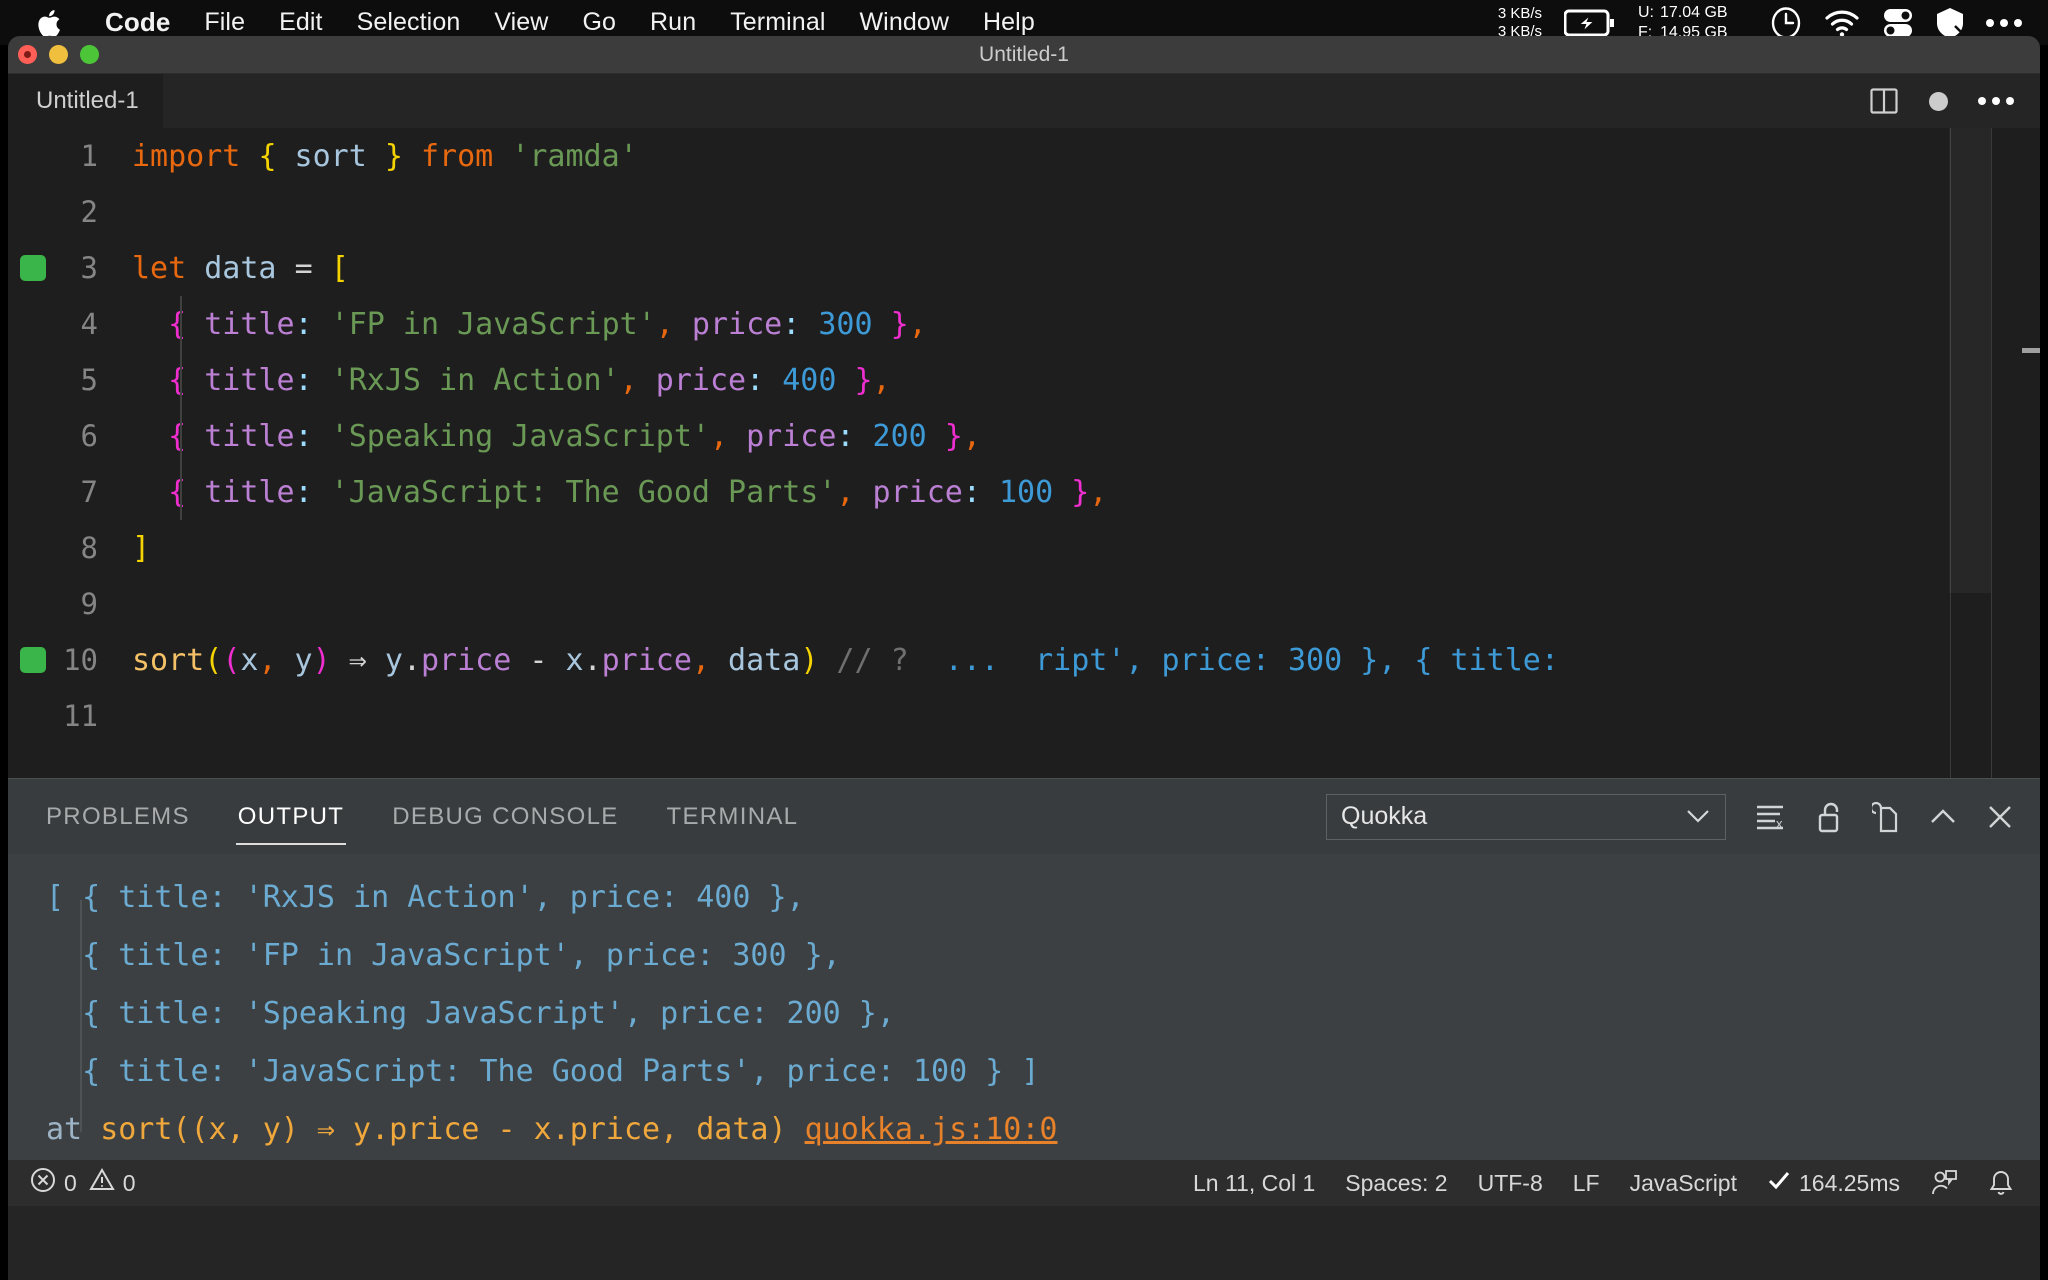  Describe the element at coordinates (452, 1129) in the screenshot. I see `trace-expression: sort((x, y) ⇒ y.price - x.price, data)` at that location.